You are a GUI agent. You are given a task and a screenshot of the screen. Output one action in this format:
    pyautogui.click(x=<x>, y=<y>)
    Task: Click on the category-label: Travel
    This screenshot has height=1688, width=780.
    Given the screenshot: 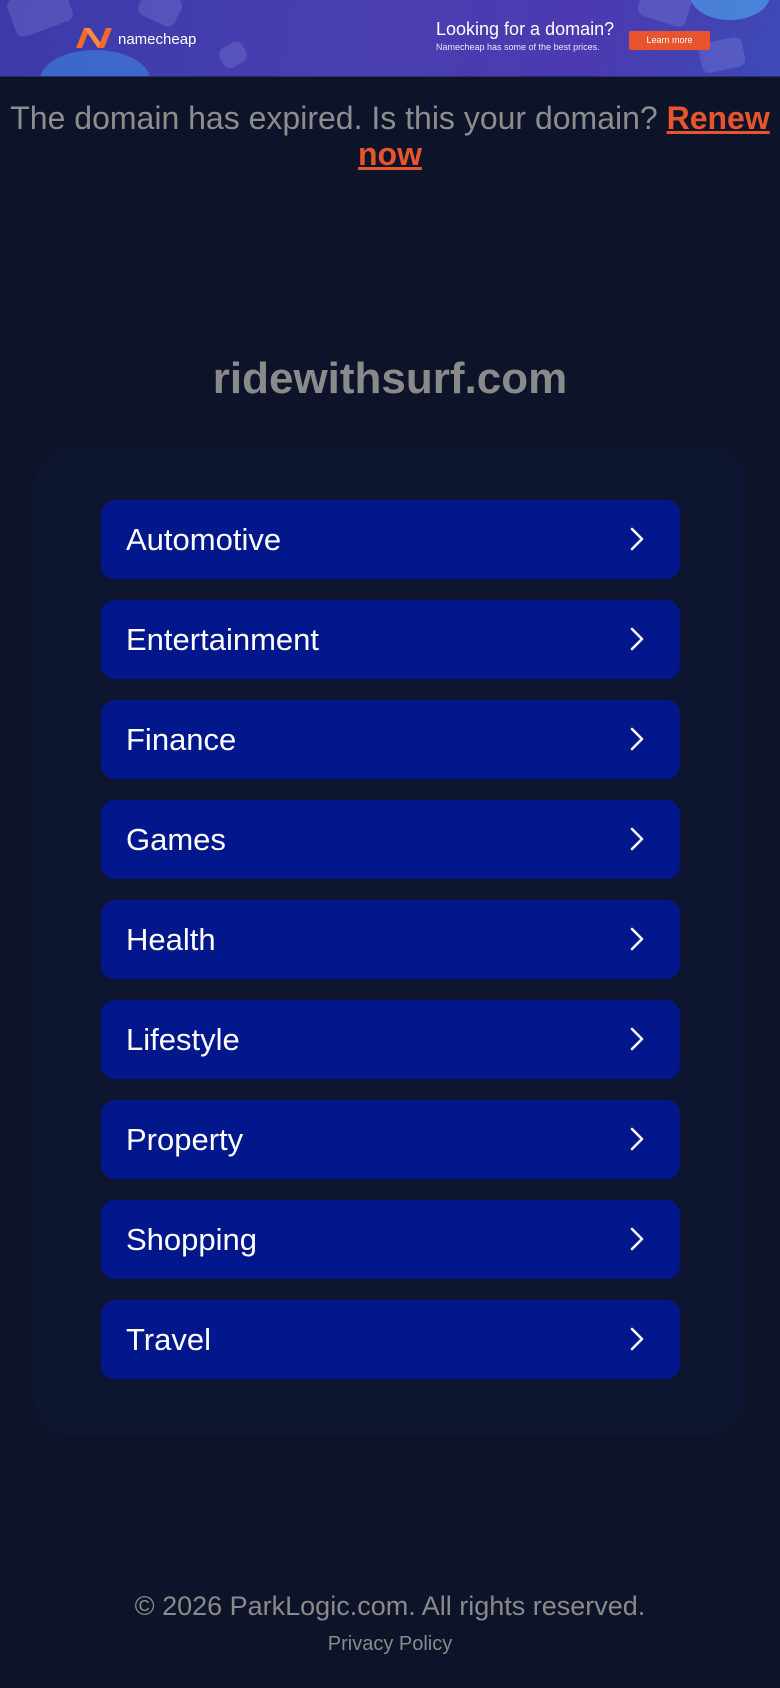 What is the action you would take?
    pyautogui.click(x=168, y=1339)
    